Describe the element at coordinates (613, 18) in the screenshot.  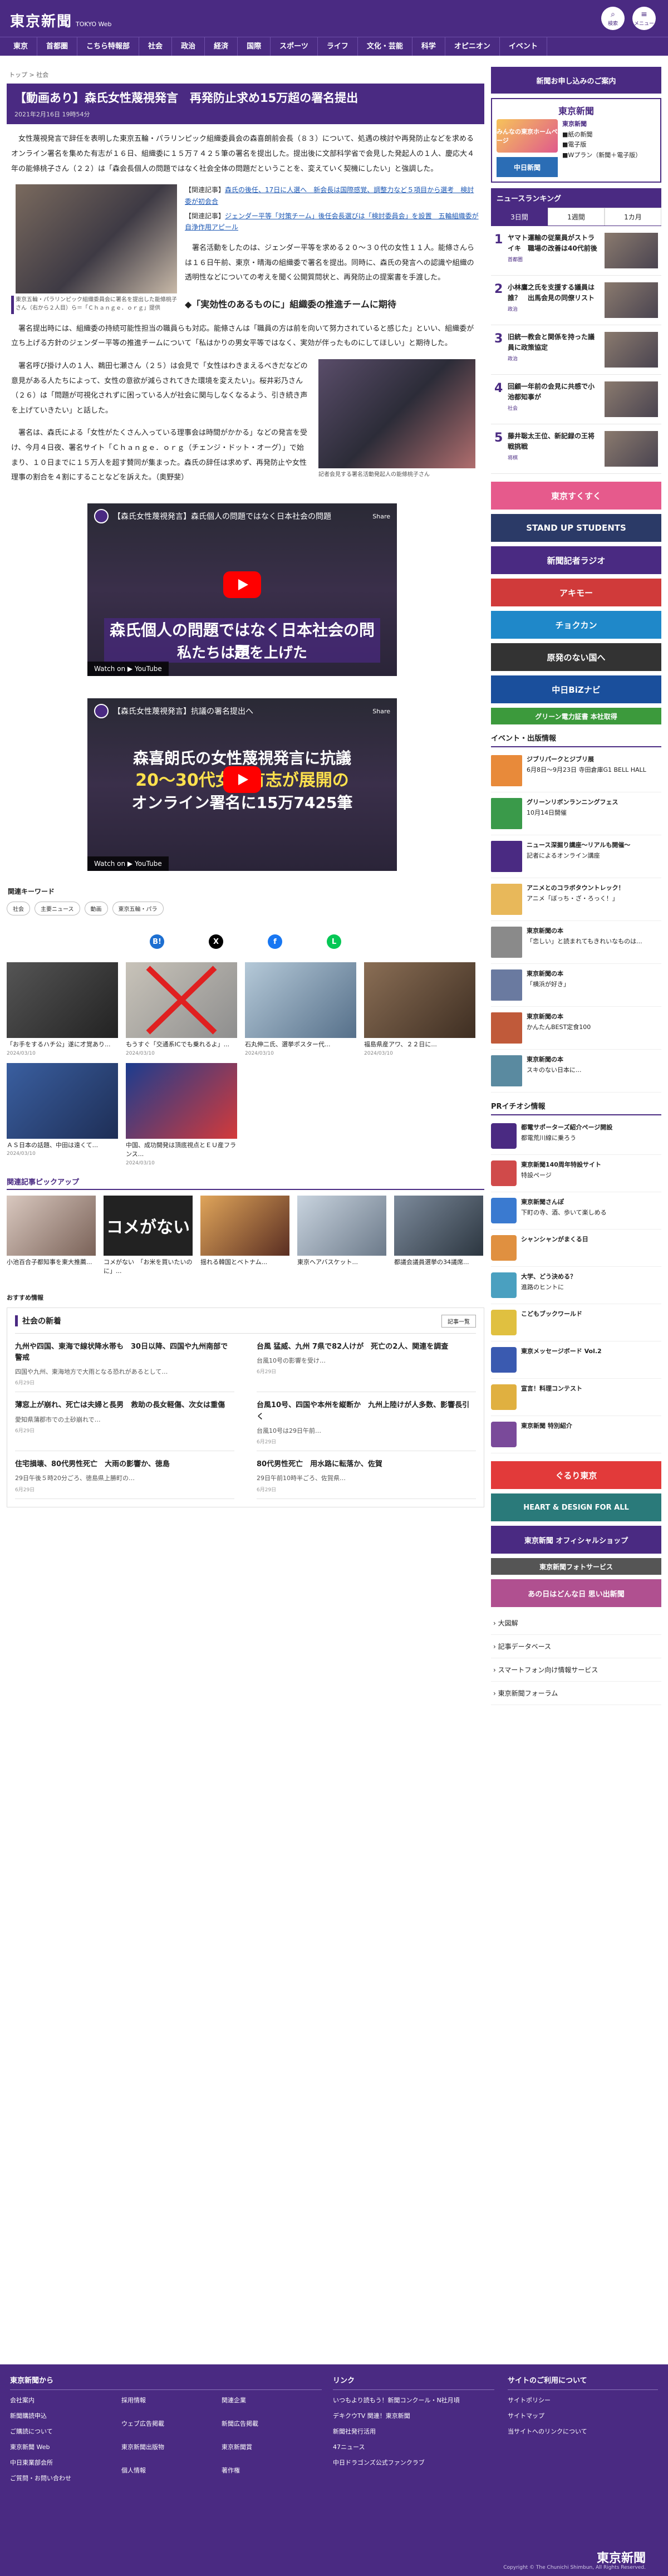
I see `search-button: ⌕ 検索` at that location.